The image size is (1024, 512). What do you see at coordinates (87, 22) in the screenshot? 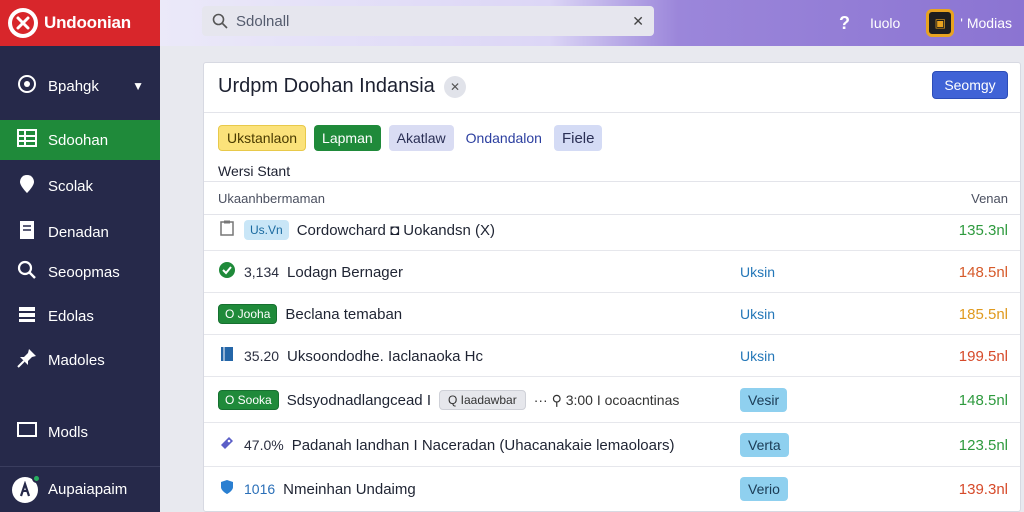
I see `app-name: Undoonian` at bounding box center [87, 22].